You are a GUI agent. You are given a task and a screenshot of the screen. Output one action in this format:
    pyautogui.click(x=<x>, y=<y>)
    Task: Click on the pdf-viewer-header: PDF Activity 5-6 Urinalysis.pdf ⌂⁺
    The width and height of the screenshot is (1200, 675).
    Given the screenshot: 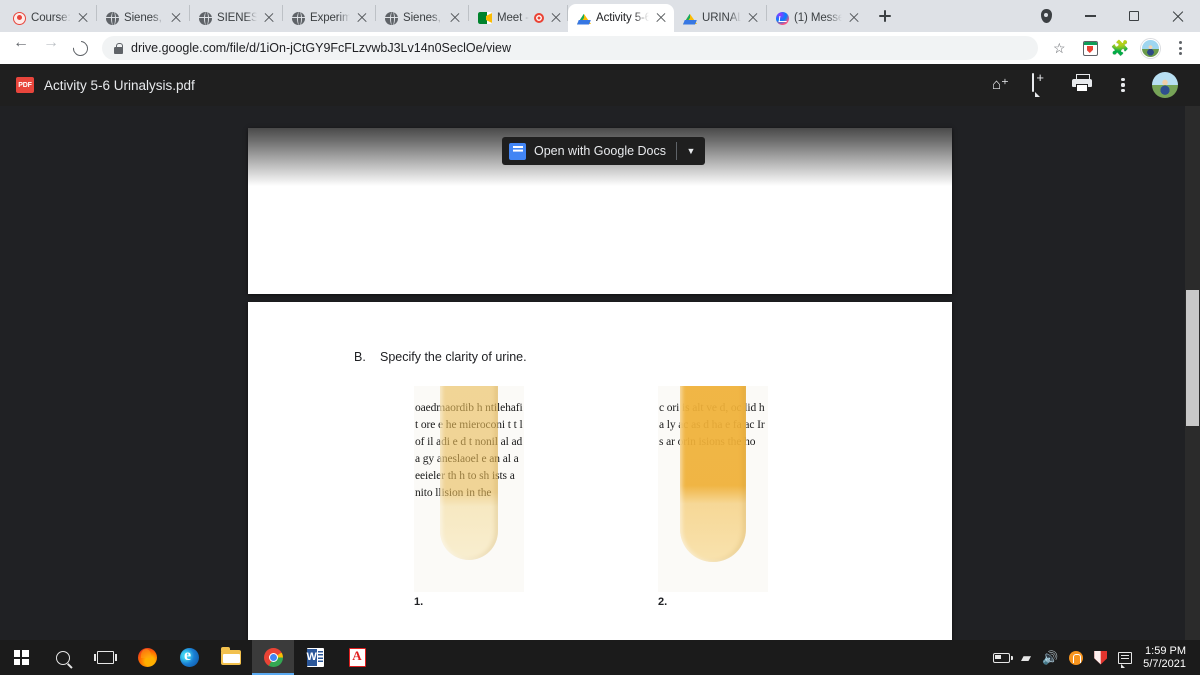 What is the action you would take?
    pyautogui.click(x=600, y=85)
    